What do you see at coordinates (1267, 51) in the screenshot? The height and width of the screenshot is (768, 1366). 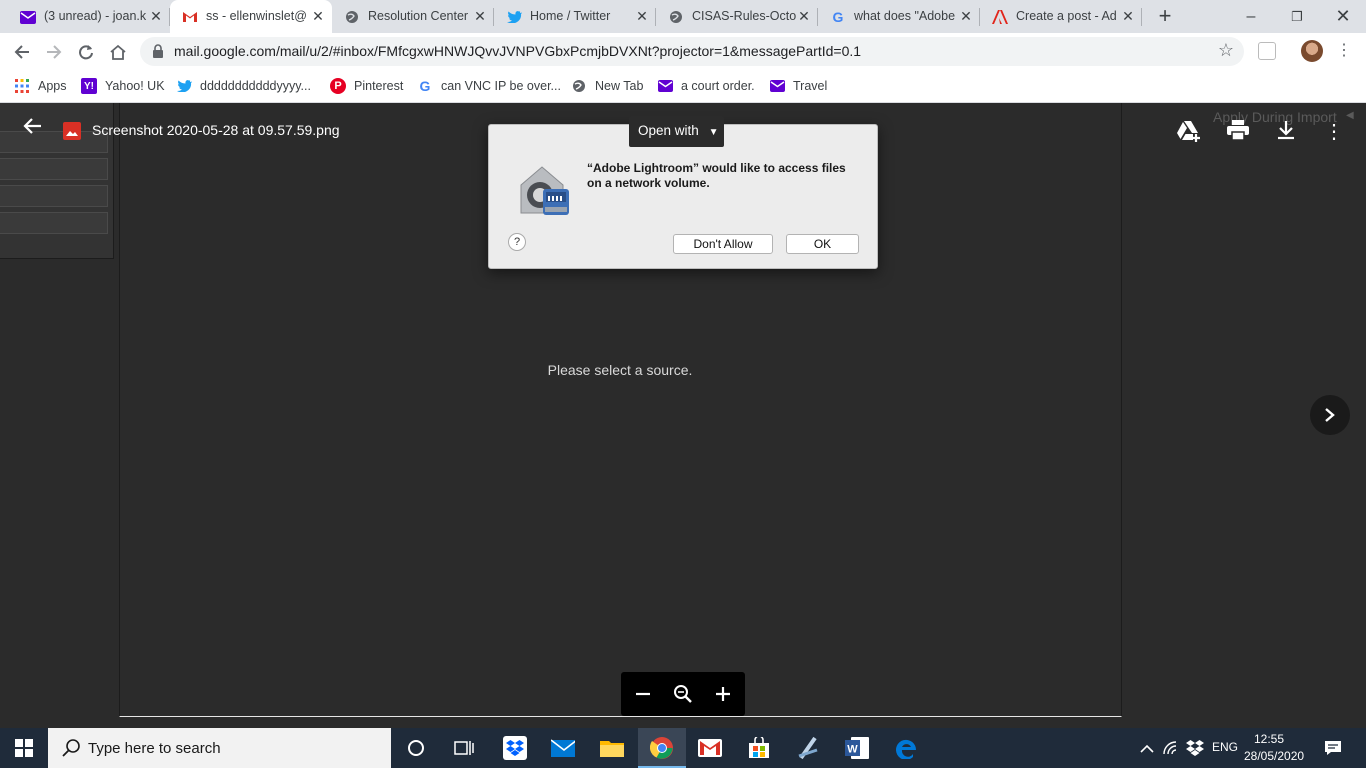 I see `extension-icon` at bounding box center [1267, 51].